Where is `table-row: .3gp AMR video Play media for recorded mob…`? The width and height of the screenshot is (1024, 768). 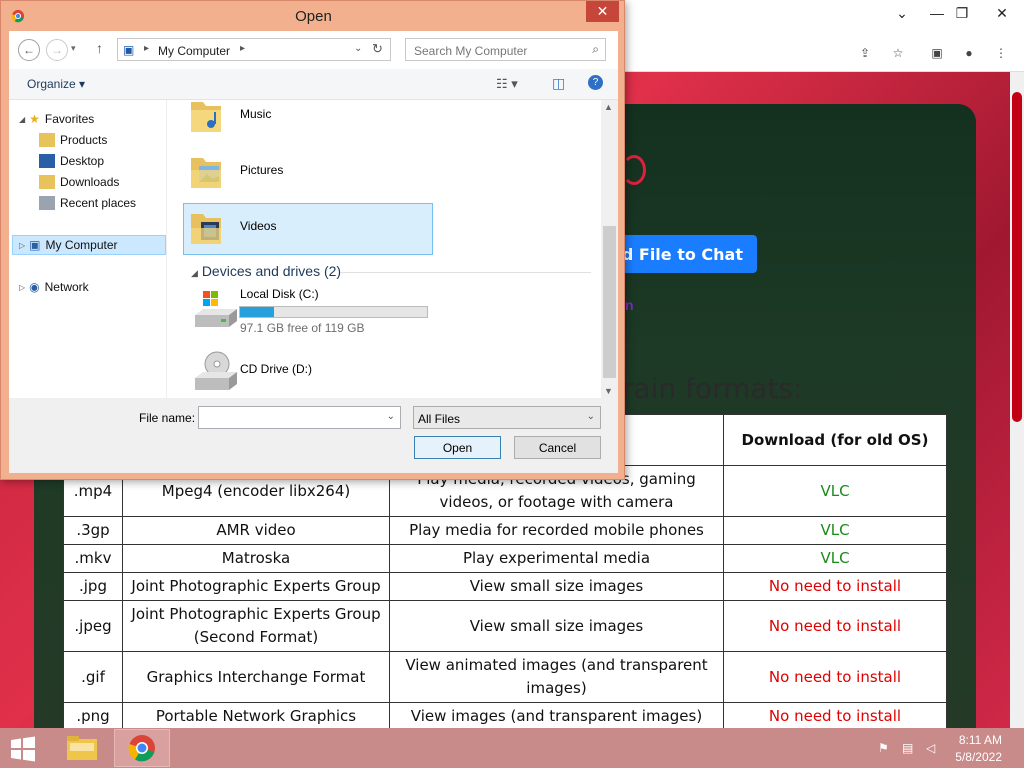 table-row: .3gp AMR video Play media for recorded mob… is located at coordinates (505, 530).